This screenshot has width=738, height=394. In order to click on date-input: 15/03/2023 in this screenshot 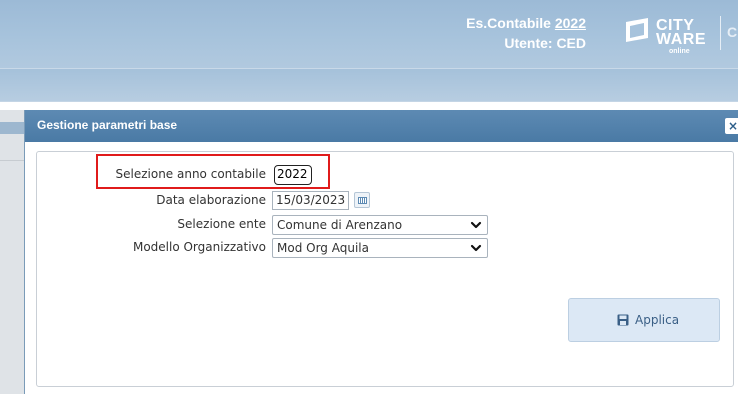, I will do `click(310, 200)`.